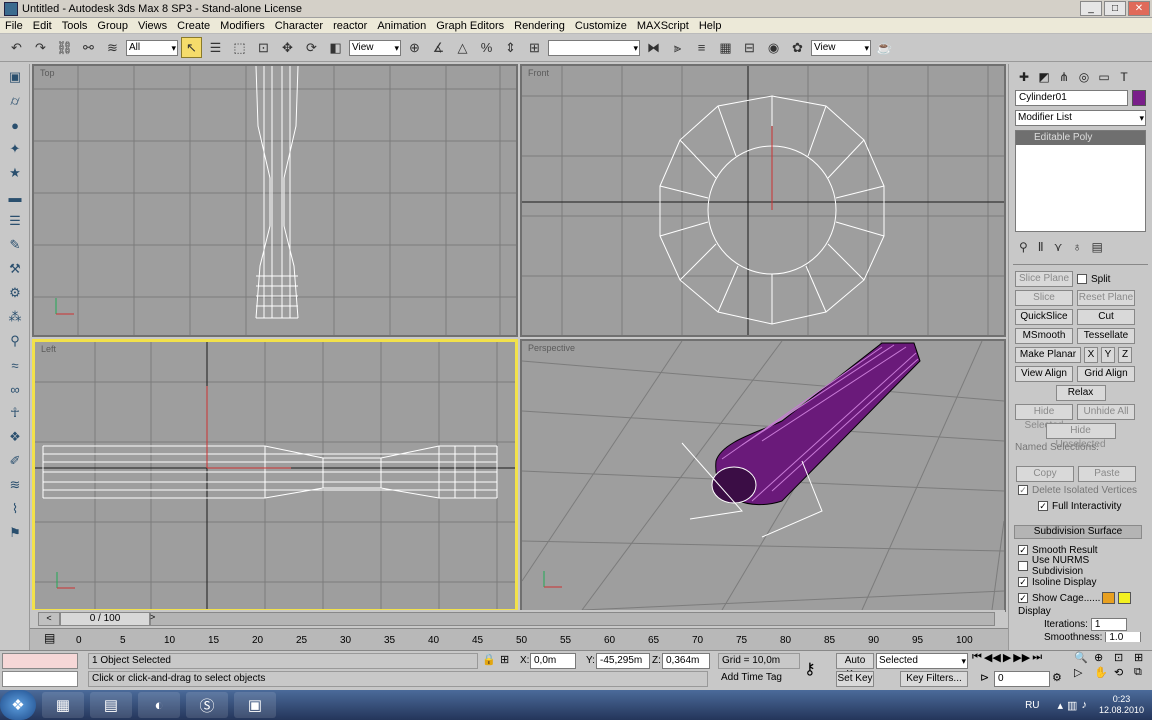 Image resolution: width=1152 pixels, height=720 pixels. Describe the element at coordinates (112, 47) in the screenshot. I see `bind-to-spacewarp-icon: ≋` at that location.